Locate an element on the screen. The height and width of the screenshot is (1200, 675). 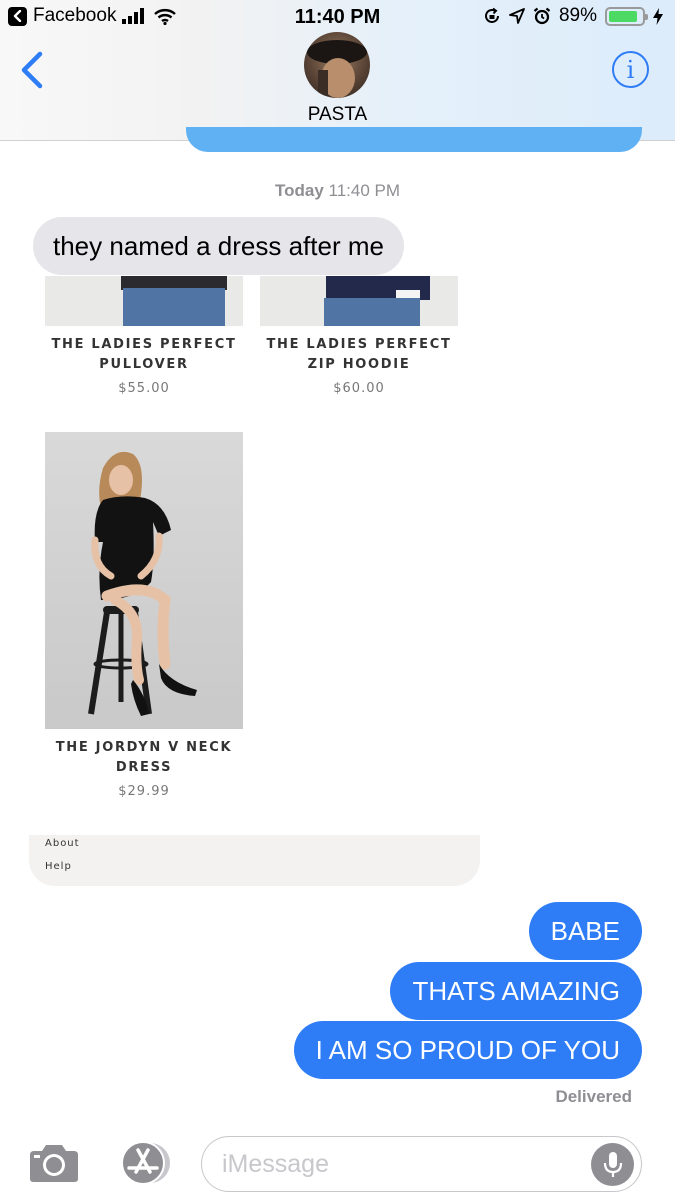
dress-model-photo is located at coordinates (144, 580).